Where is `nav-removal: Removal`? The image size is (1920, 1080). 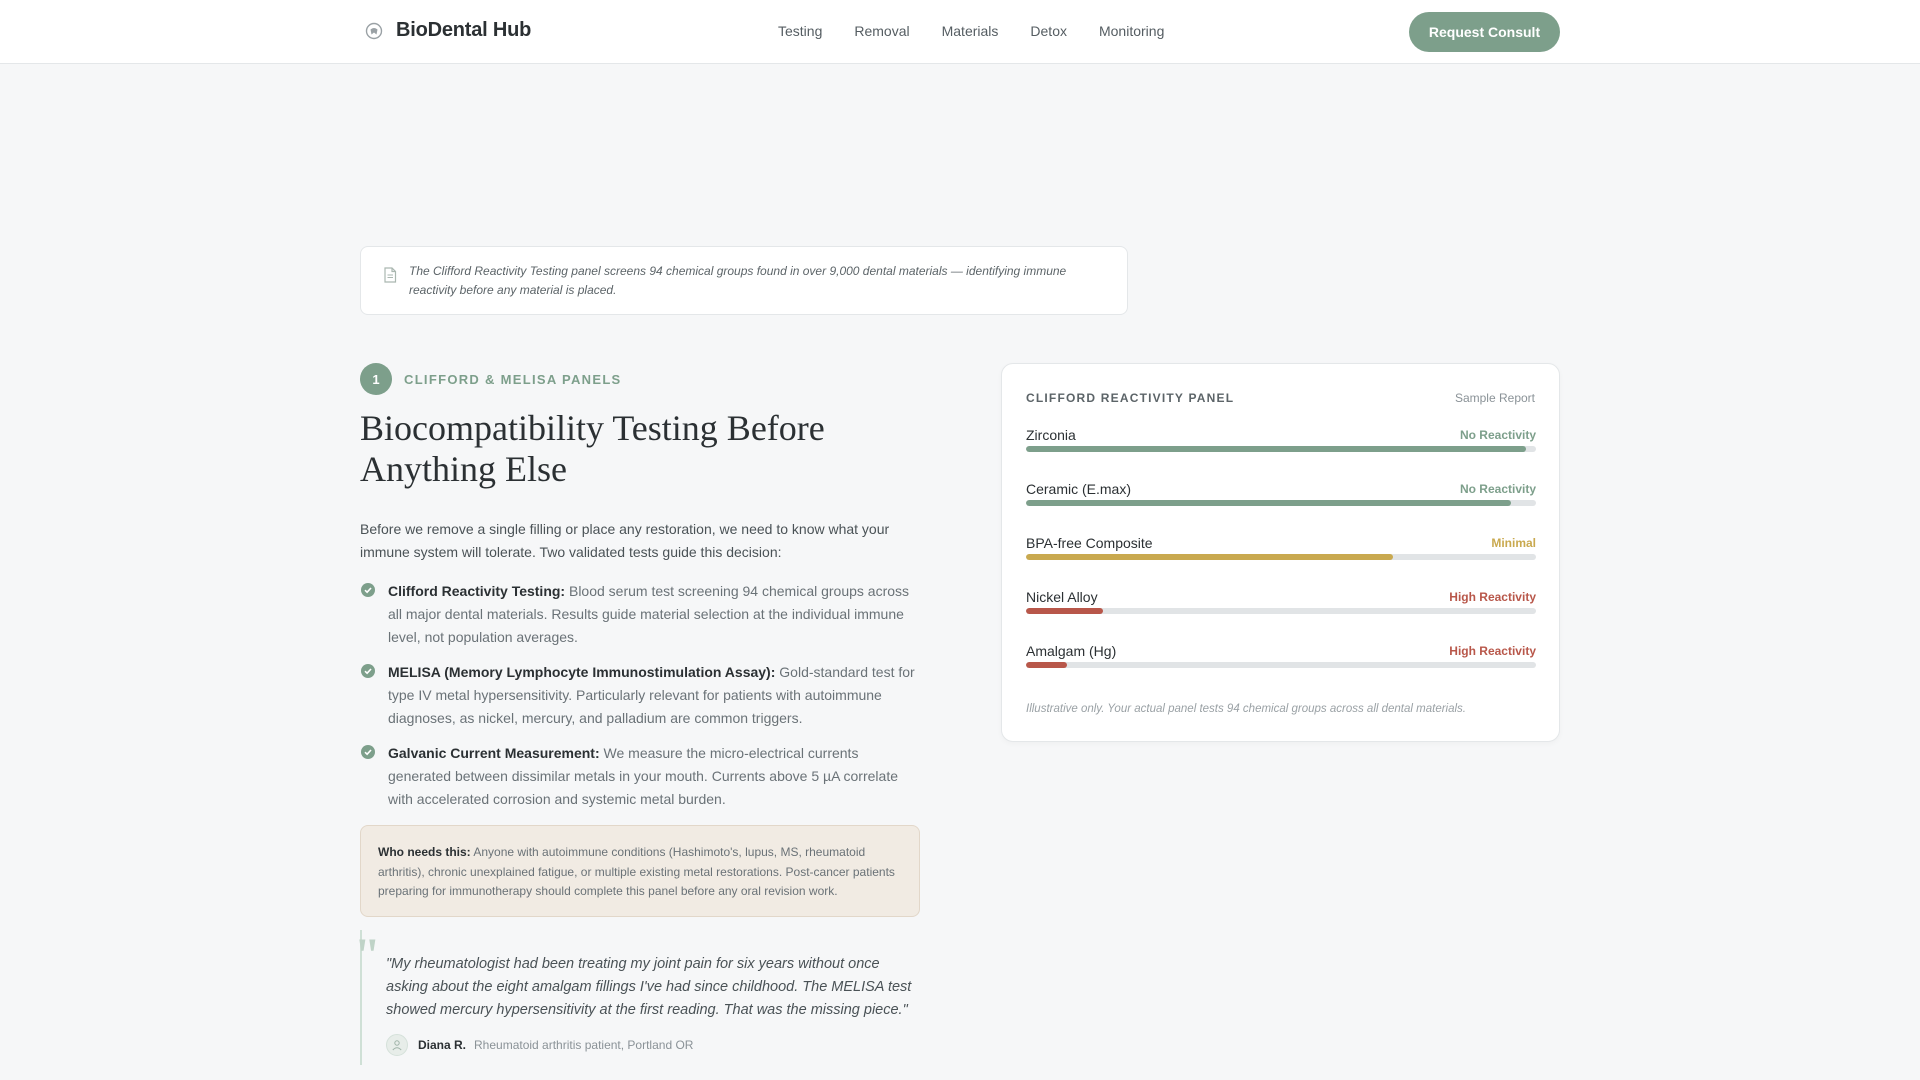
nav-removal: Removal is located at coordinates (881, 31).